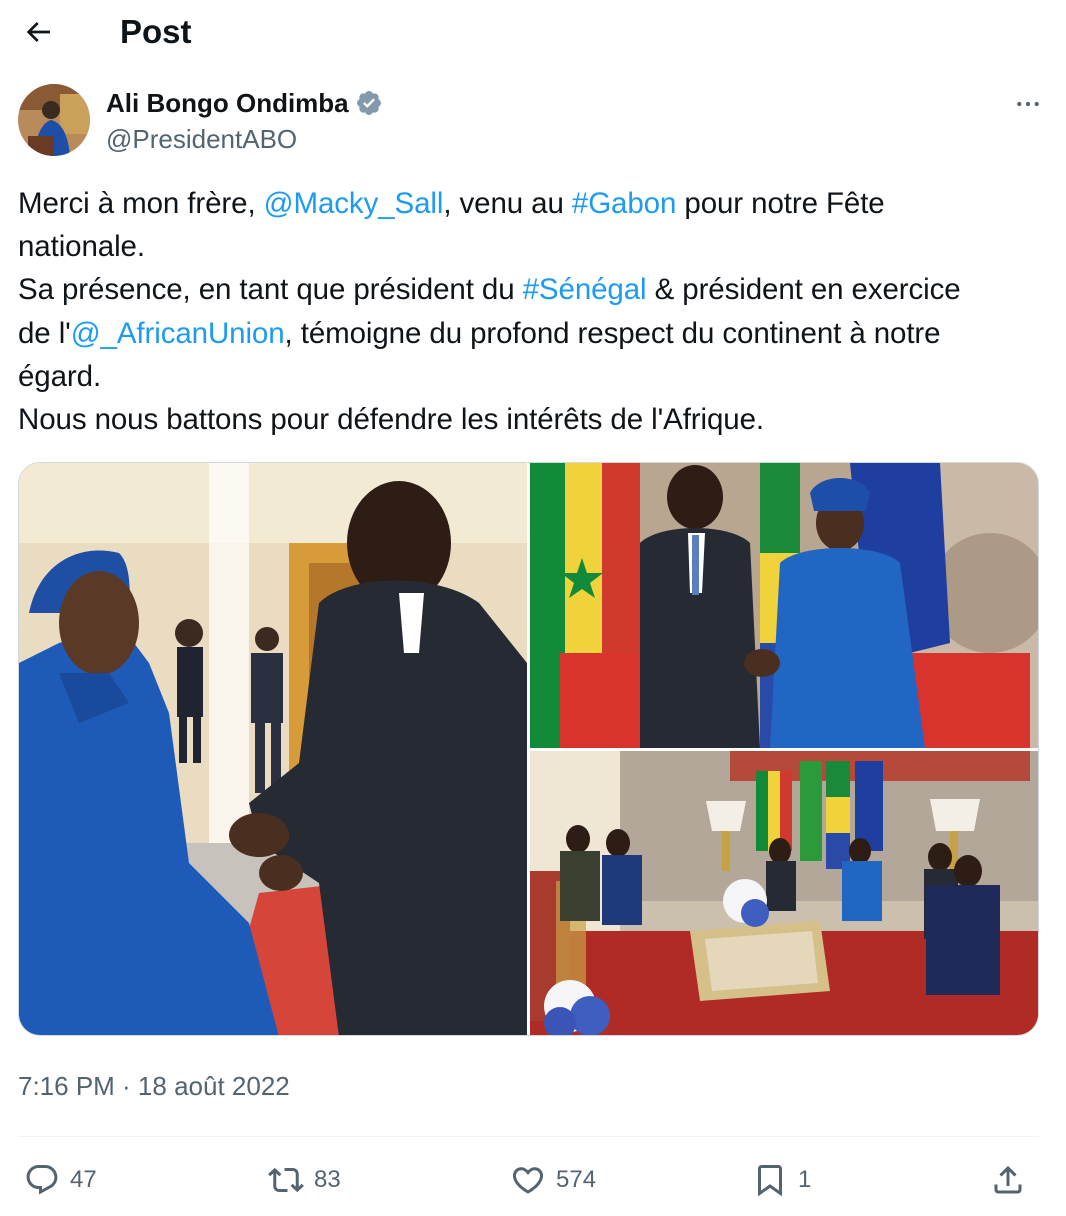  Describe the element at coordinates (784, 893) in the screenshot. I see `photo-meeting` at that location.